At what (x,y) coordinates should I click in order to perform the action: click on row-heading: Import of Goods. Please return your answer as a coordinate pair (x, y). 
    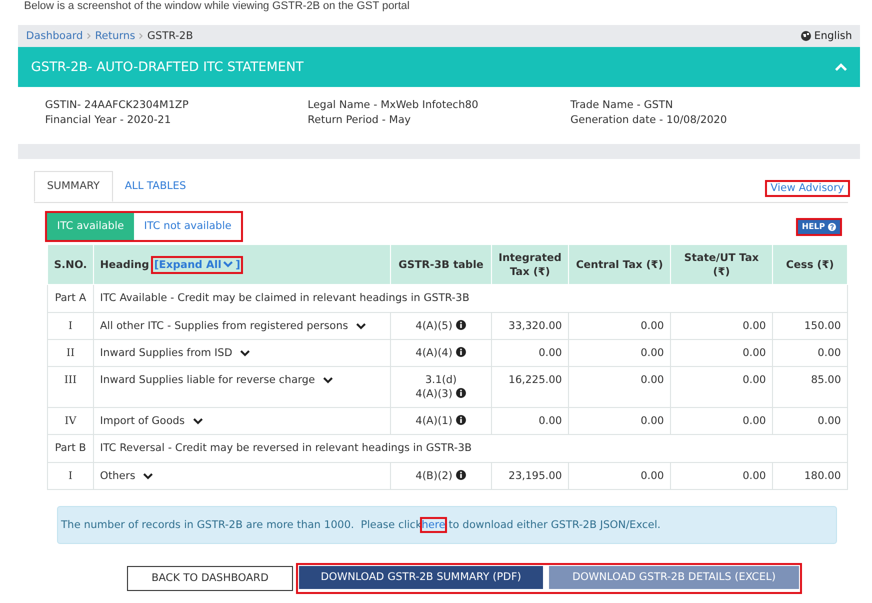
    Looking at the image, I should click on (142, 421).